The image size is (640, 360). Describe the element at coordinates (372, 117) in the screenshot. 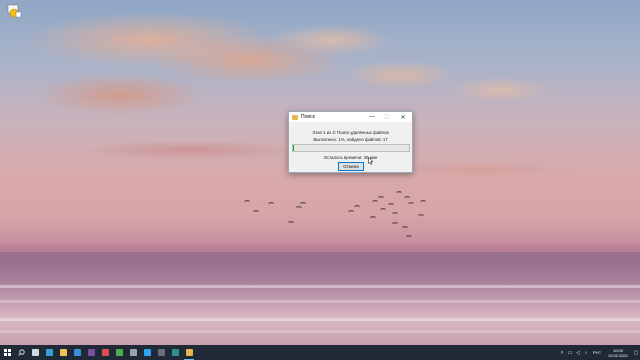

I see `minimize-button: —` at that location.